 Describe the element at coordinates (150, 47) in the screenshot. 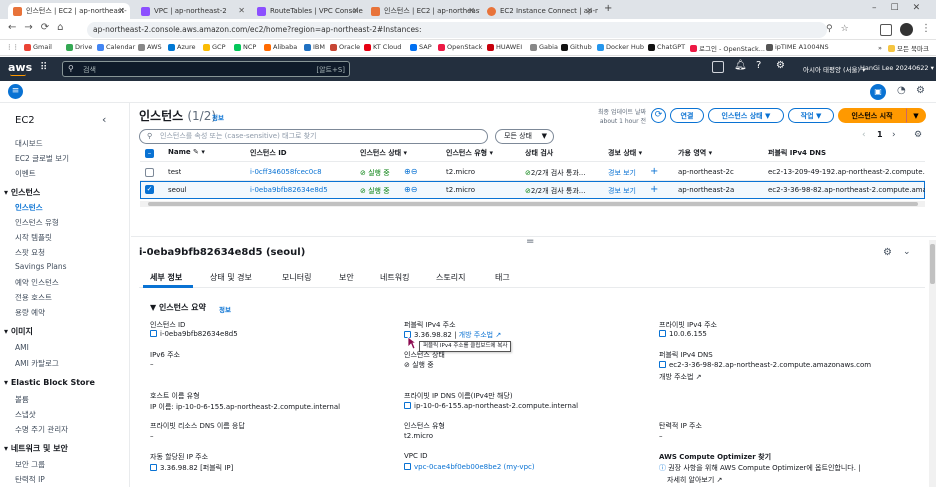

I see `bookmark: AWS` at that location.